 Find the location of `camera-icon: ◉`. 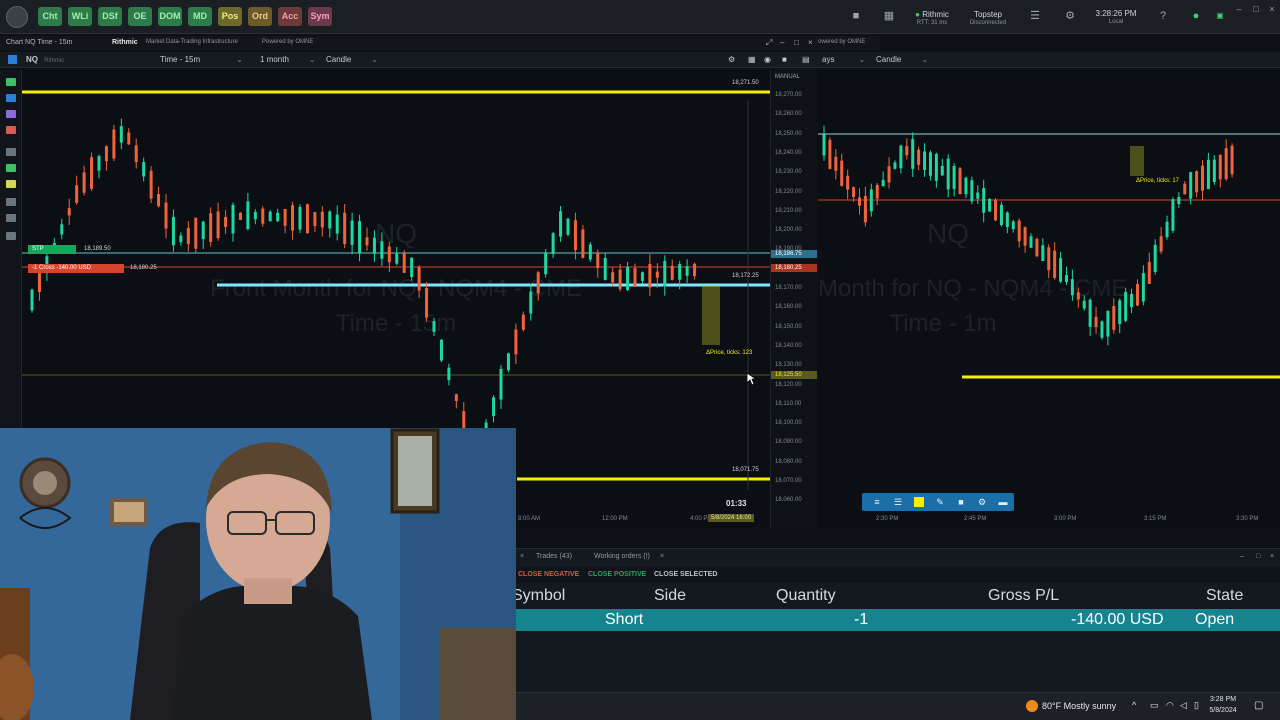

camera-icon: ◉ is located at coordinates (767, 59).